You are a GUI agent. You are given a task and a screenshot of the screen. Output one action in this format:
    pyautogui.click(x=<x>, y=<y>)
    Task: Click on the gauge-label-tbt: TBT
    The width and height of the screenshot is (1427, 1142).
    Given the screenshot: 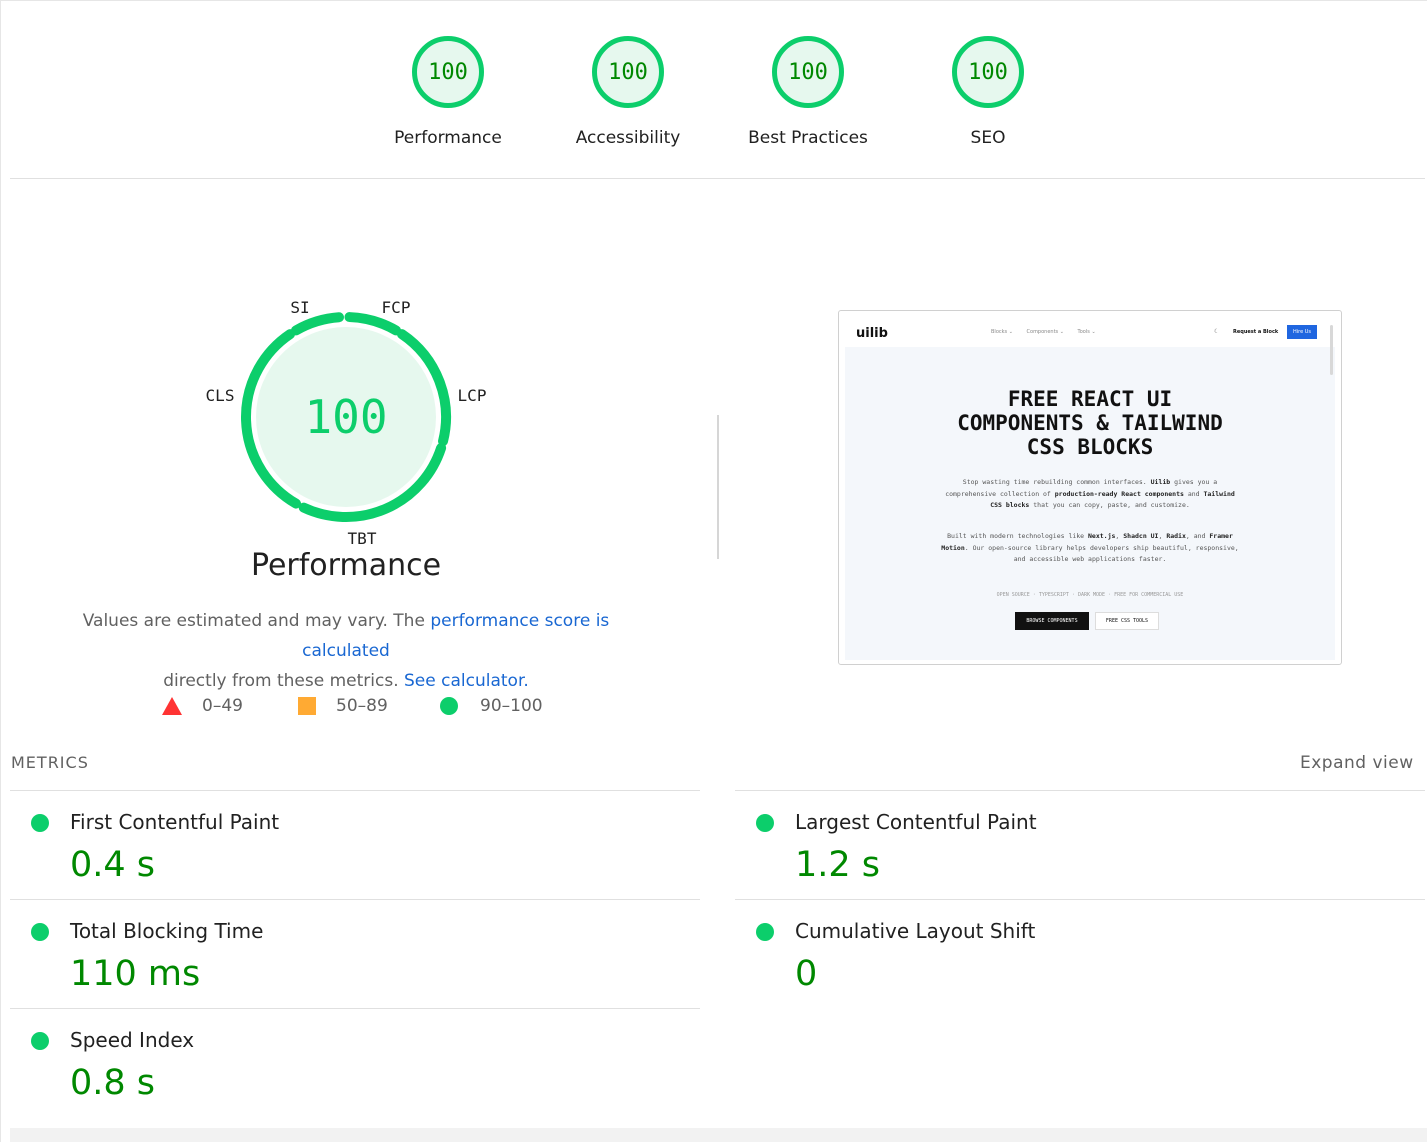 What is the action you would take?
    pyautogui.click(x=362, y=538)
    